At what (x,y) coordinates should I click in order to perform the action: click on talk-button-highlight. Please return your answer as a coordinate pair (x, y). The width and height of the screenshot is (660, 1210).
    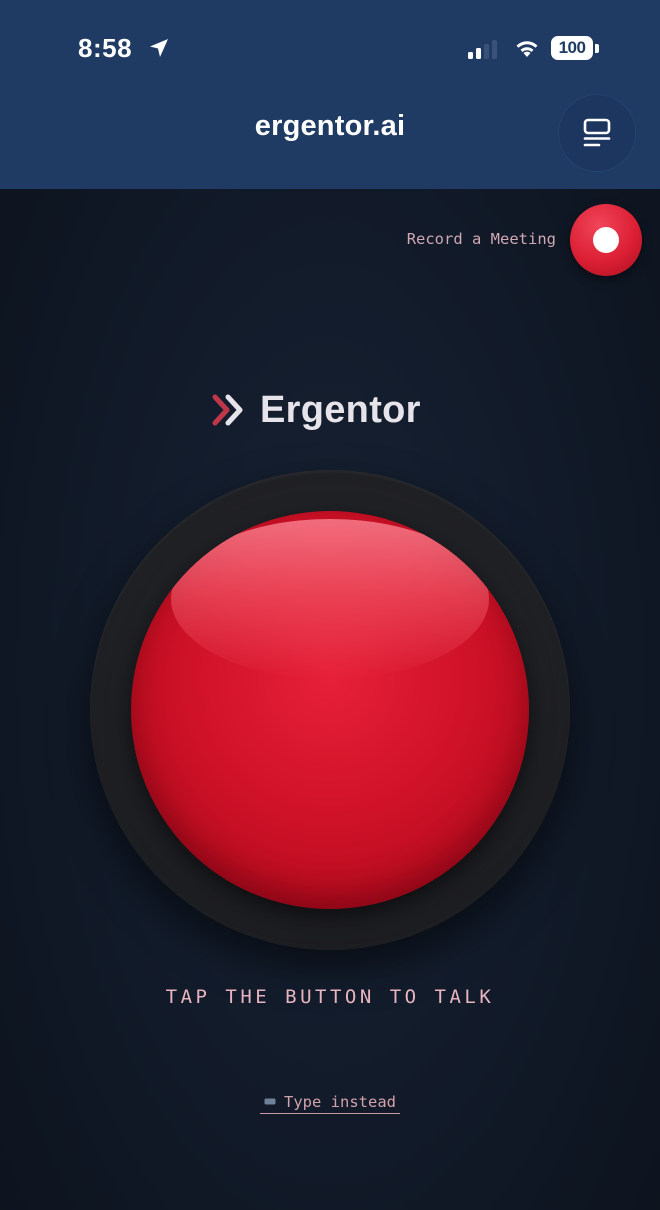
    Looking at the image, I should click on (330, 599).